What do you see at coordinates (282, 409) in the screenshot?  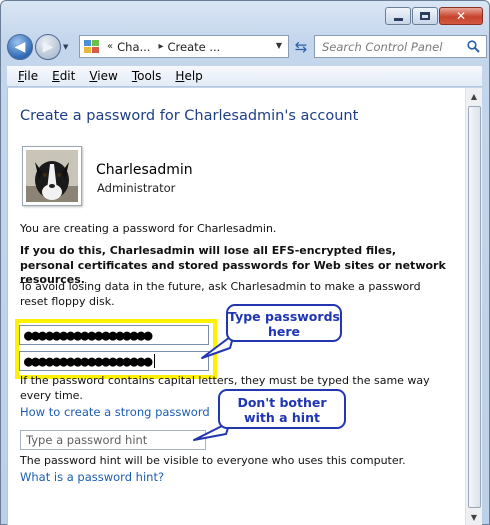 I see `callout-skip-hint: Don't bother with a hint` at bounding box center [282, 409].